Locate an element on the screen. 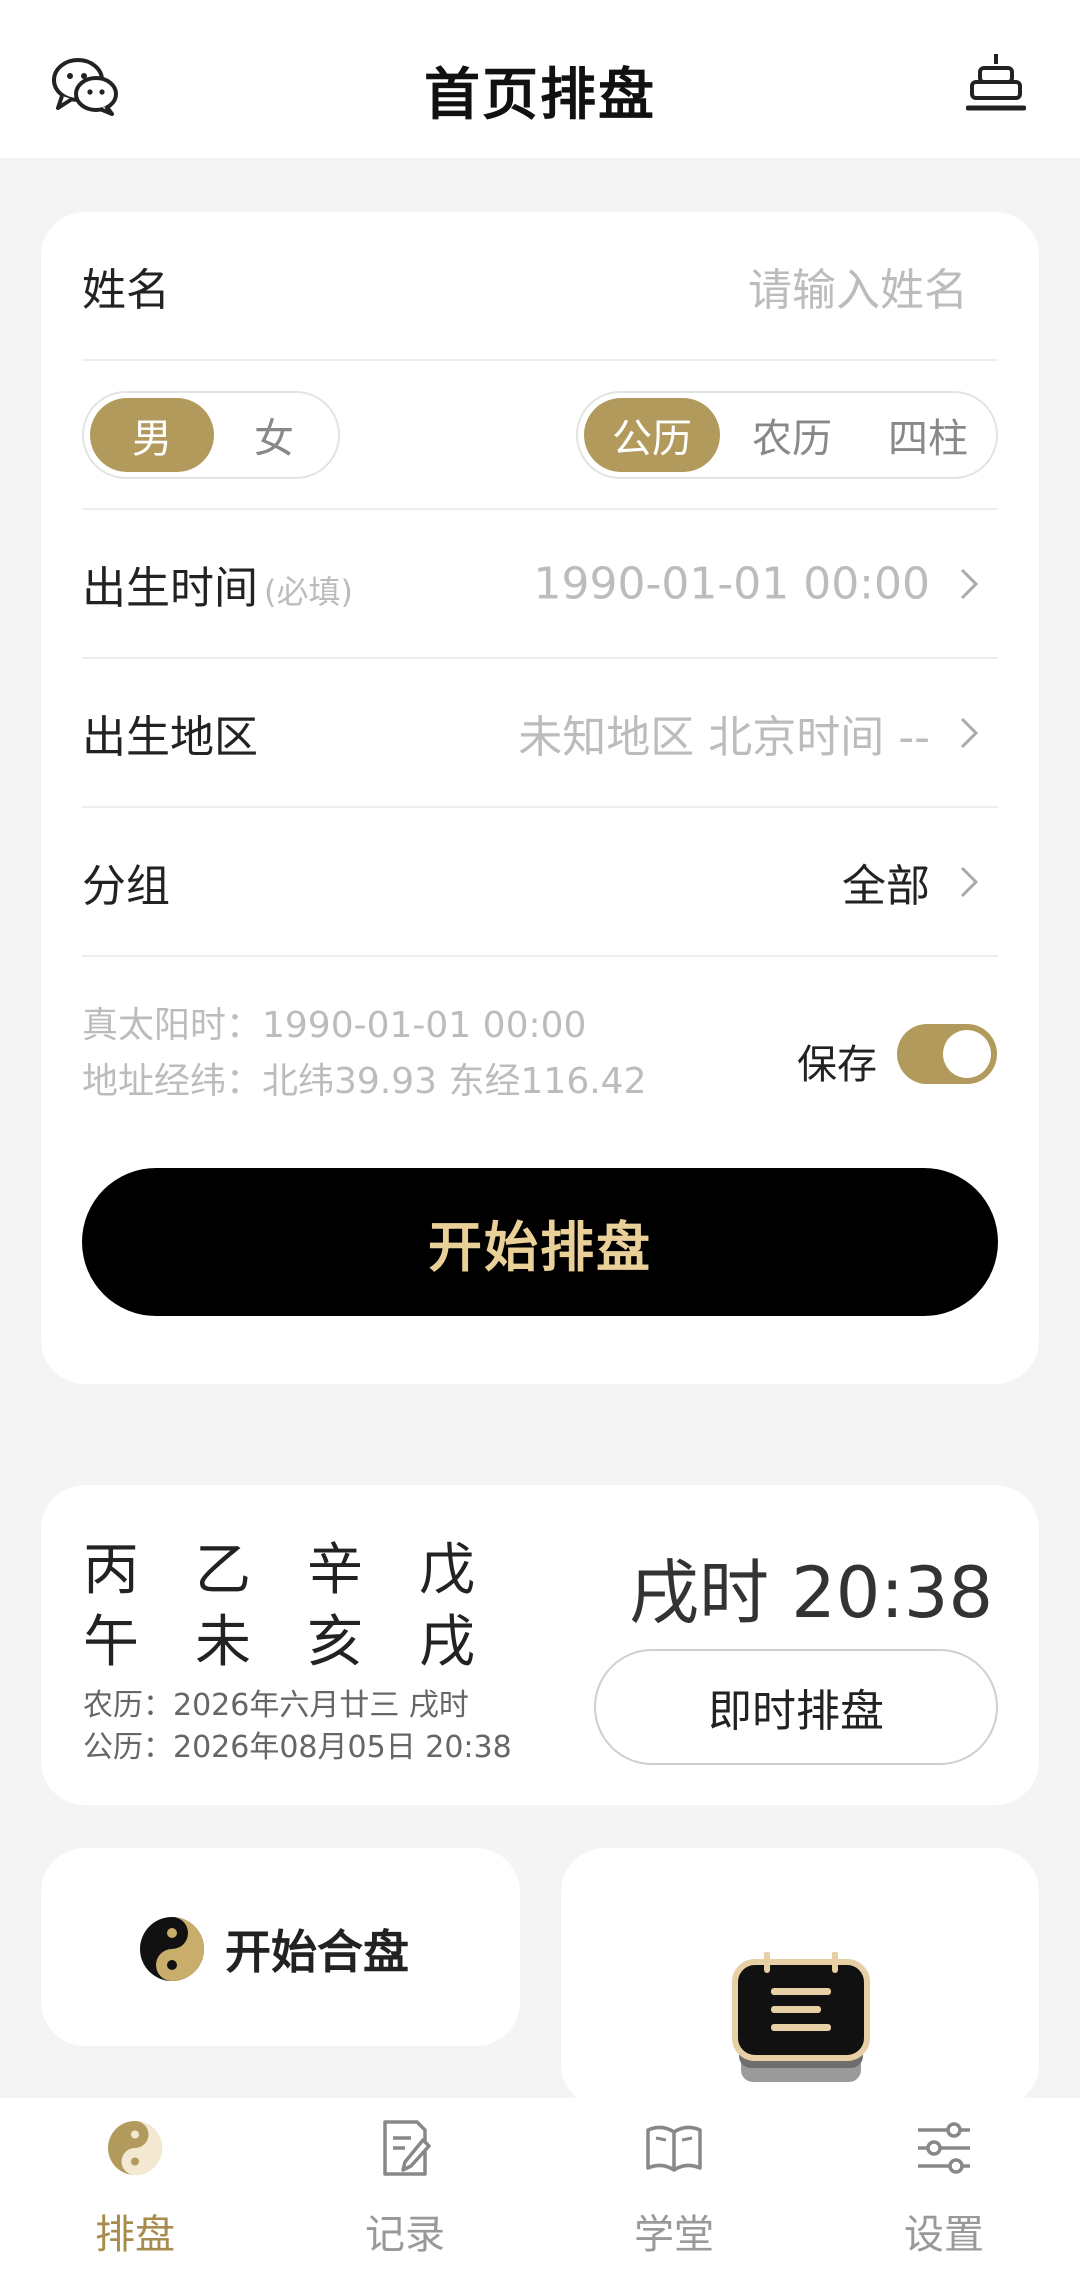 The image size is (1080, 2290). save-label: 保存 is located at coordinates (837, 1065).